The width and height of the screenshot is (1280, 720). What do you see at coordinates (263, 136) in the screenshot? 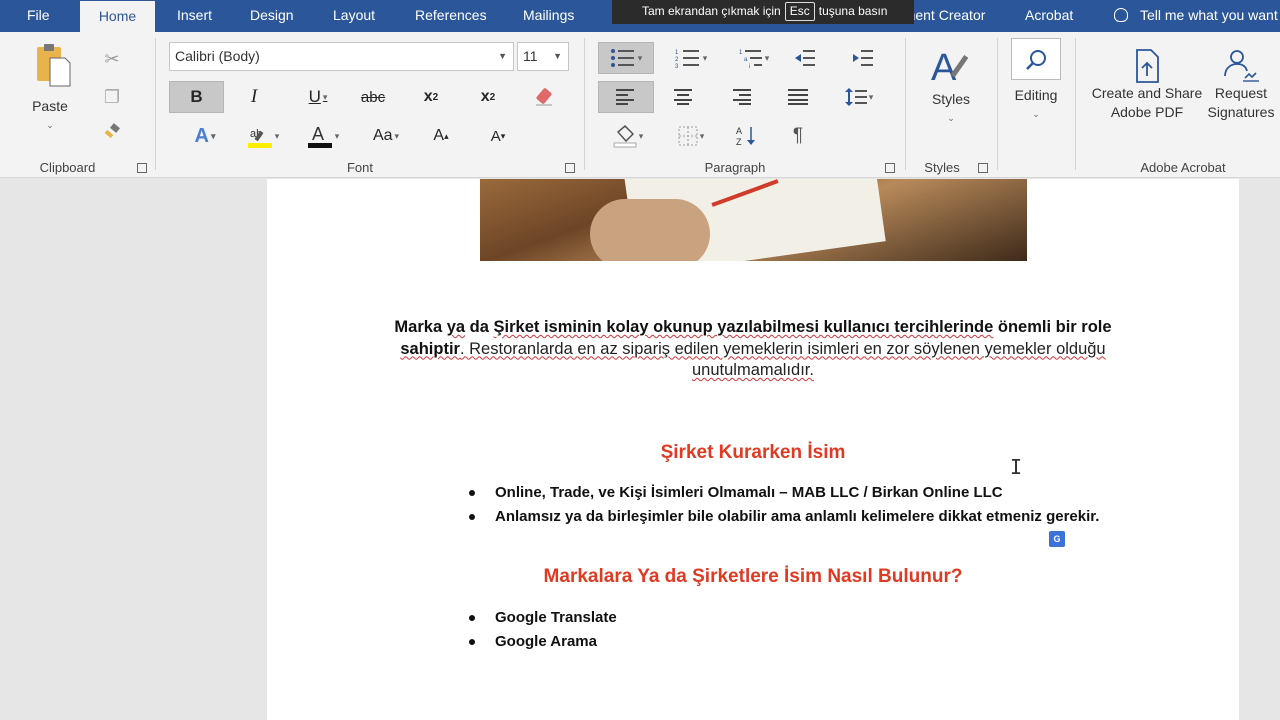
I see `highlight-color-button: ab ▾` at bounding box center [263, 136].